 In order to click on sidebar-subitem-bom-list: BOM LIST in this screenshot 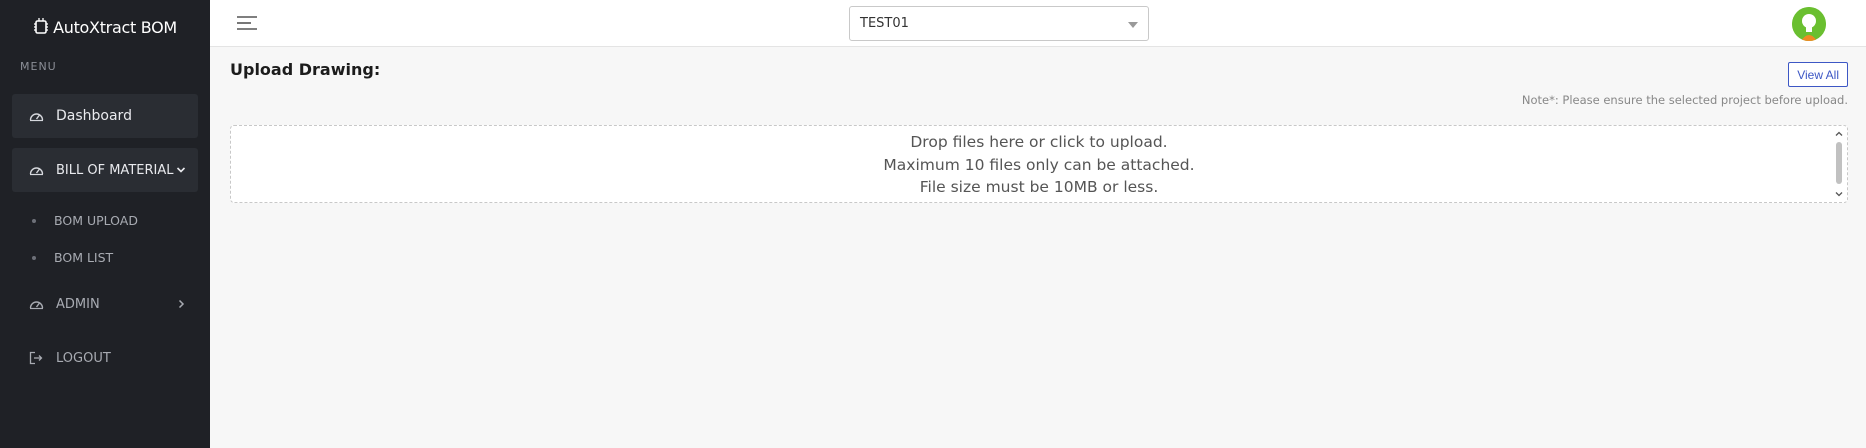, I will do `click(105, 257)`.